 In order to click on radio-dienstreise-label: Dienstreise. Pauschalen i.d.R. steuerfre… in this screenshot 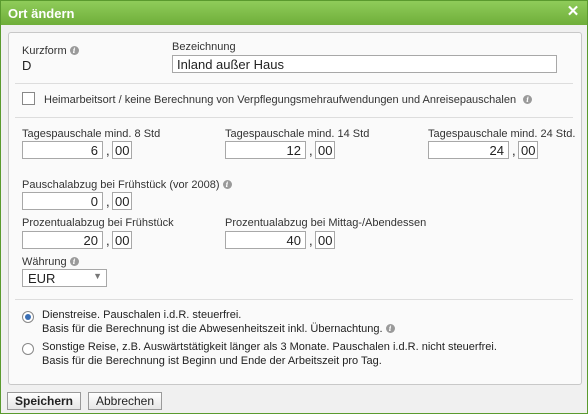, I will do `click(218, 322)`.